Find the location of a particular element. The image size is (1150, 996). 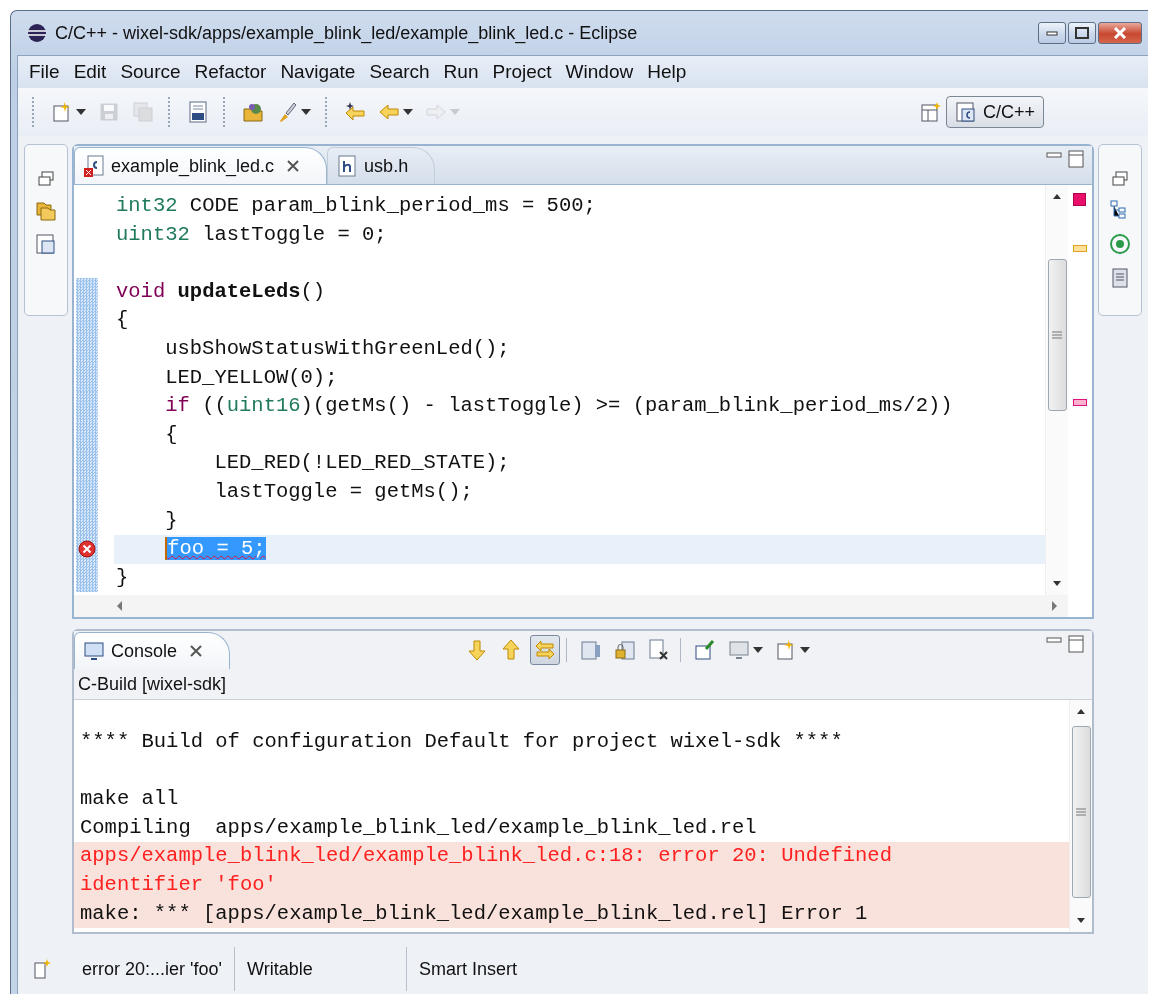

menu-item: Help is located at coordinates (667, 72).